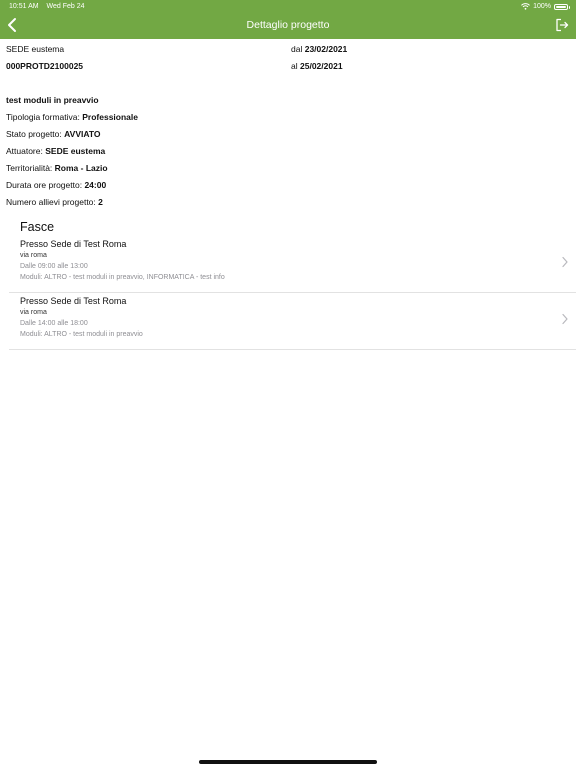 This screenshot has width=576, height=768. Describe the element at coordinates (562, 25) in the screenshot. I see `logout-icon` at that location.